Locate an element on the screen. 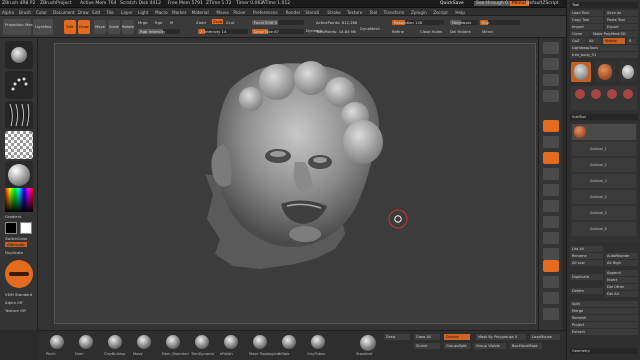 The height and width of the screenshot is (360, 640). menu-item-stroke: Stroke is located at coordinates (333, 12).